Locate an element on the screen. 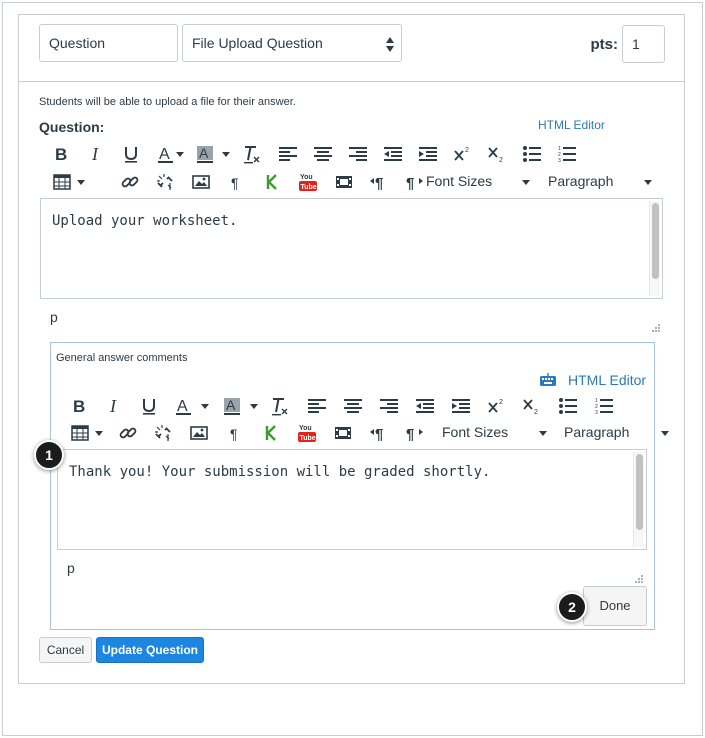 The image size is (705, 738). question-editor: Upload your worksheet. is located at coordinates (351, 248).